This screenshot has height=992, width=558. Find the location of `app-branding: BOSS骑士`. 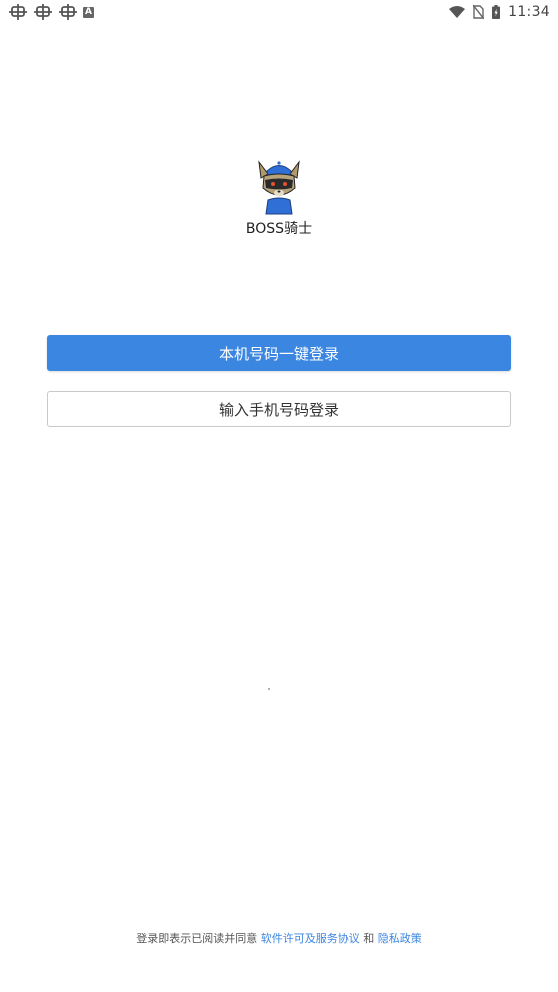

app-branding: BOSS骑士 is located at coordinates (279, 198).